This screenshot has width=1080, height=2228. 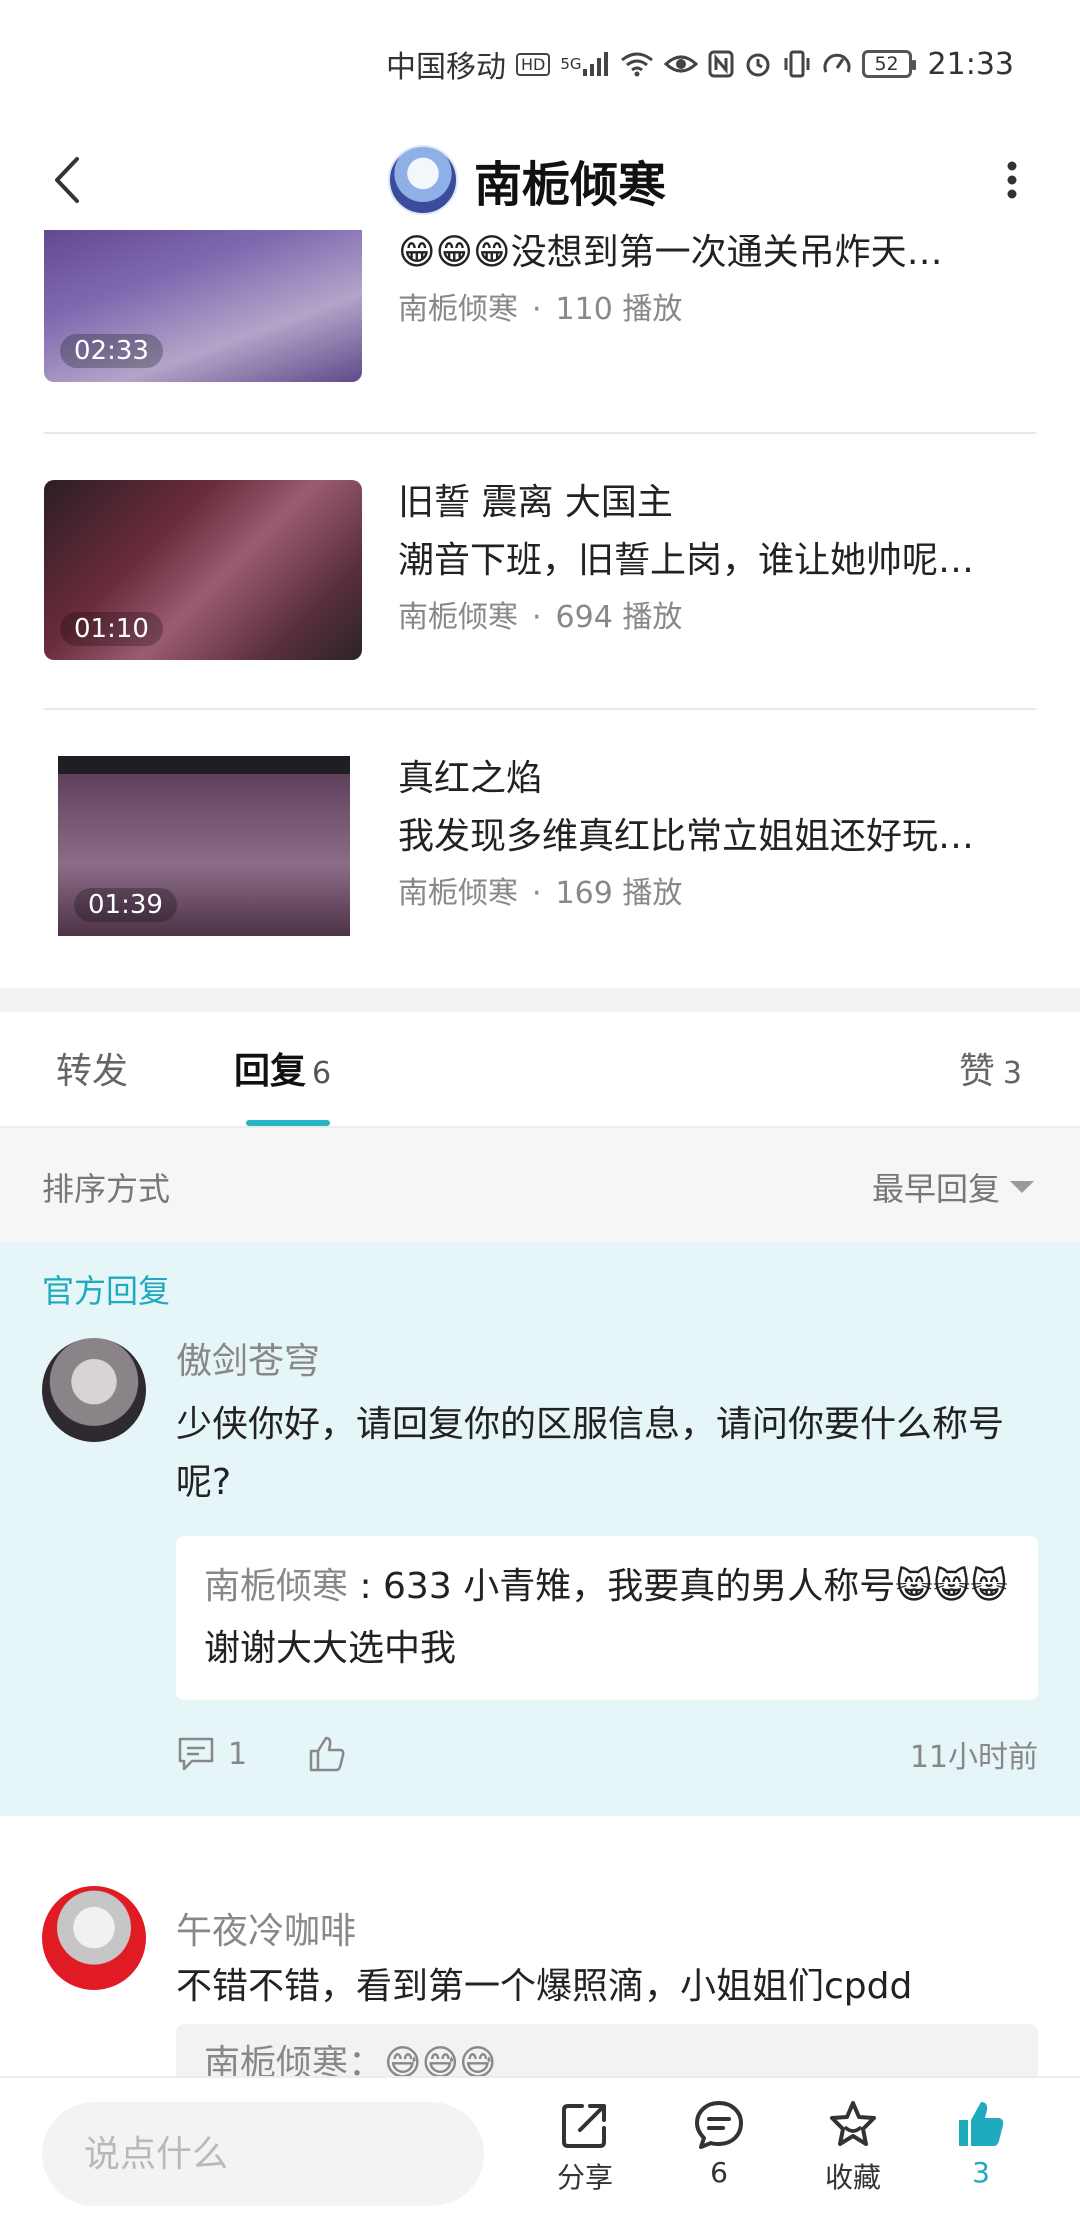 What do you see at coordinates (535, 502) in the screenshot?
I see `video-title: 旧誓 震离 大国主` at bounding box center [535, 502].